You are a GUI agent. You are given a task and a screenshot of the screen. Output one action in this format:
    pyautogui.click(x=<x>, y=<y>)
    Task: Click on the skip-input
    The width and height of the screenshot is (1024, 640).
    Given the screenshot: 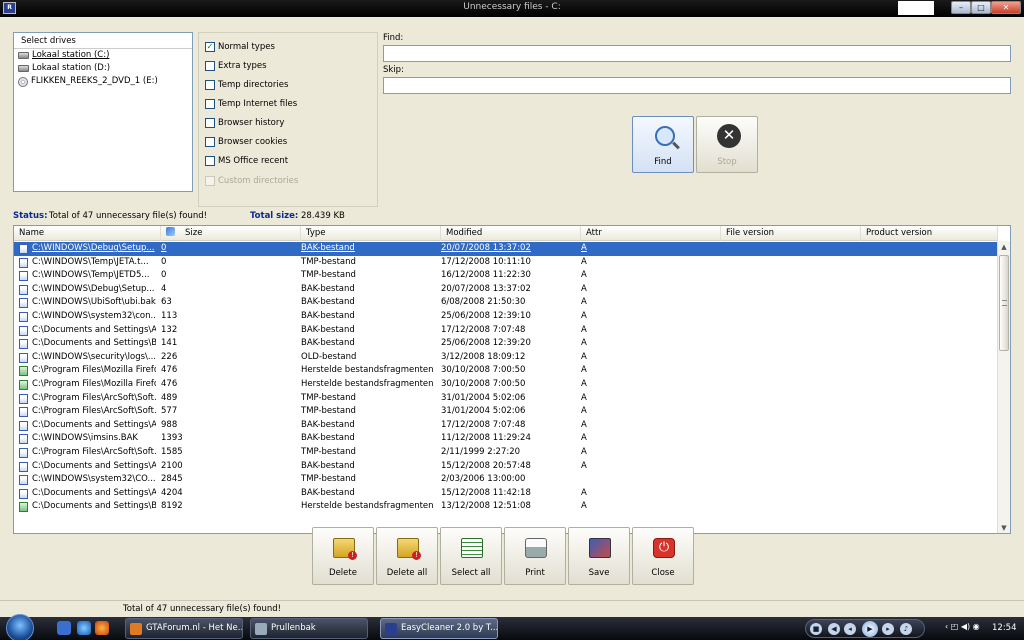 What is the action you would take?
    pyautogui.click(x=697, y=85)
    